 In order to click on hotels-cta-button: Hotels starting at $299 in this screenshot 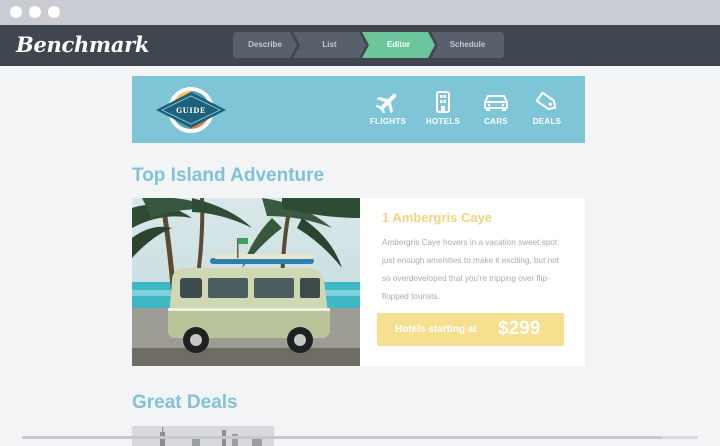, I will do `click(470, 329)`.